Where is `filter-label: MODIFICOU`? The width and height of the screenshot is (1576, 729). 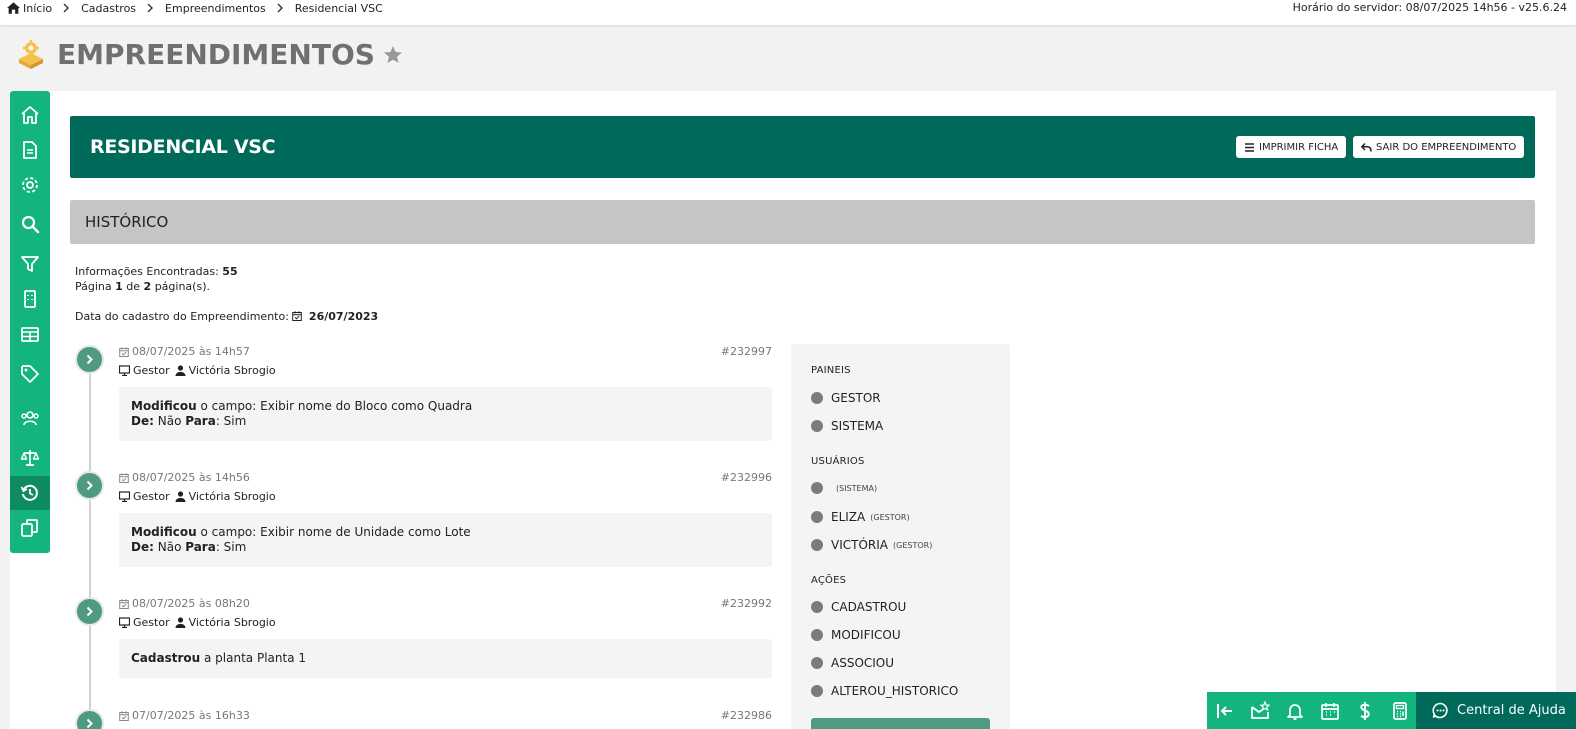 filter-label: MODIFICOU is located at coordinates (866, 635).